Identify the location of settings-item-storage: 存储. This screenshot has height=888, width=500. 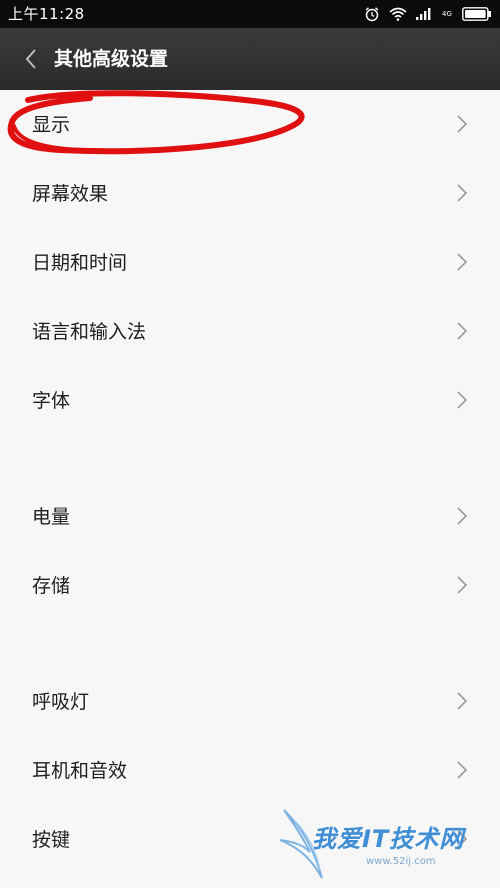
(250, 585).